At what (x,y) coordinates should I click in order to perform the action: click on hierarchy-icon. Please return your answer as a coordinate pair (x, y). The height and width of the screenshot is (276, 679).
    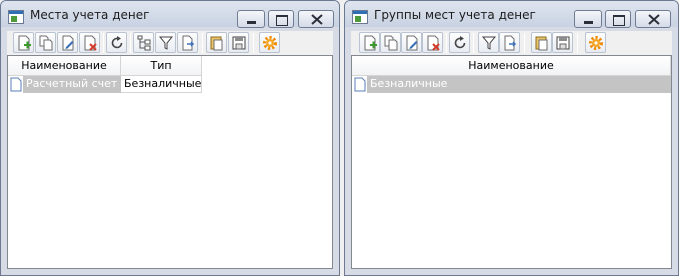
    Looking at the image, I should click on (144, 43).